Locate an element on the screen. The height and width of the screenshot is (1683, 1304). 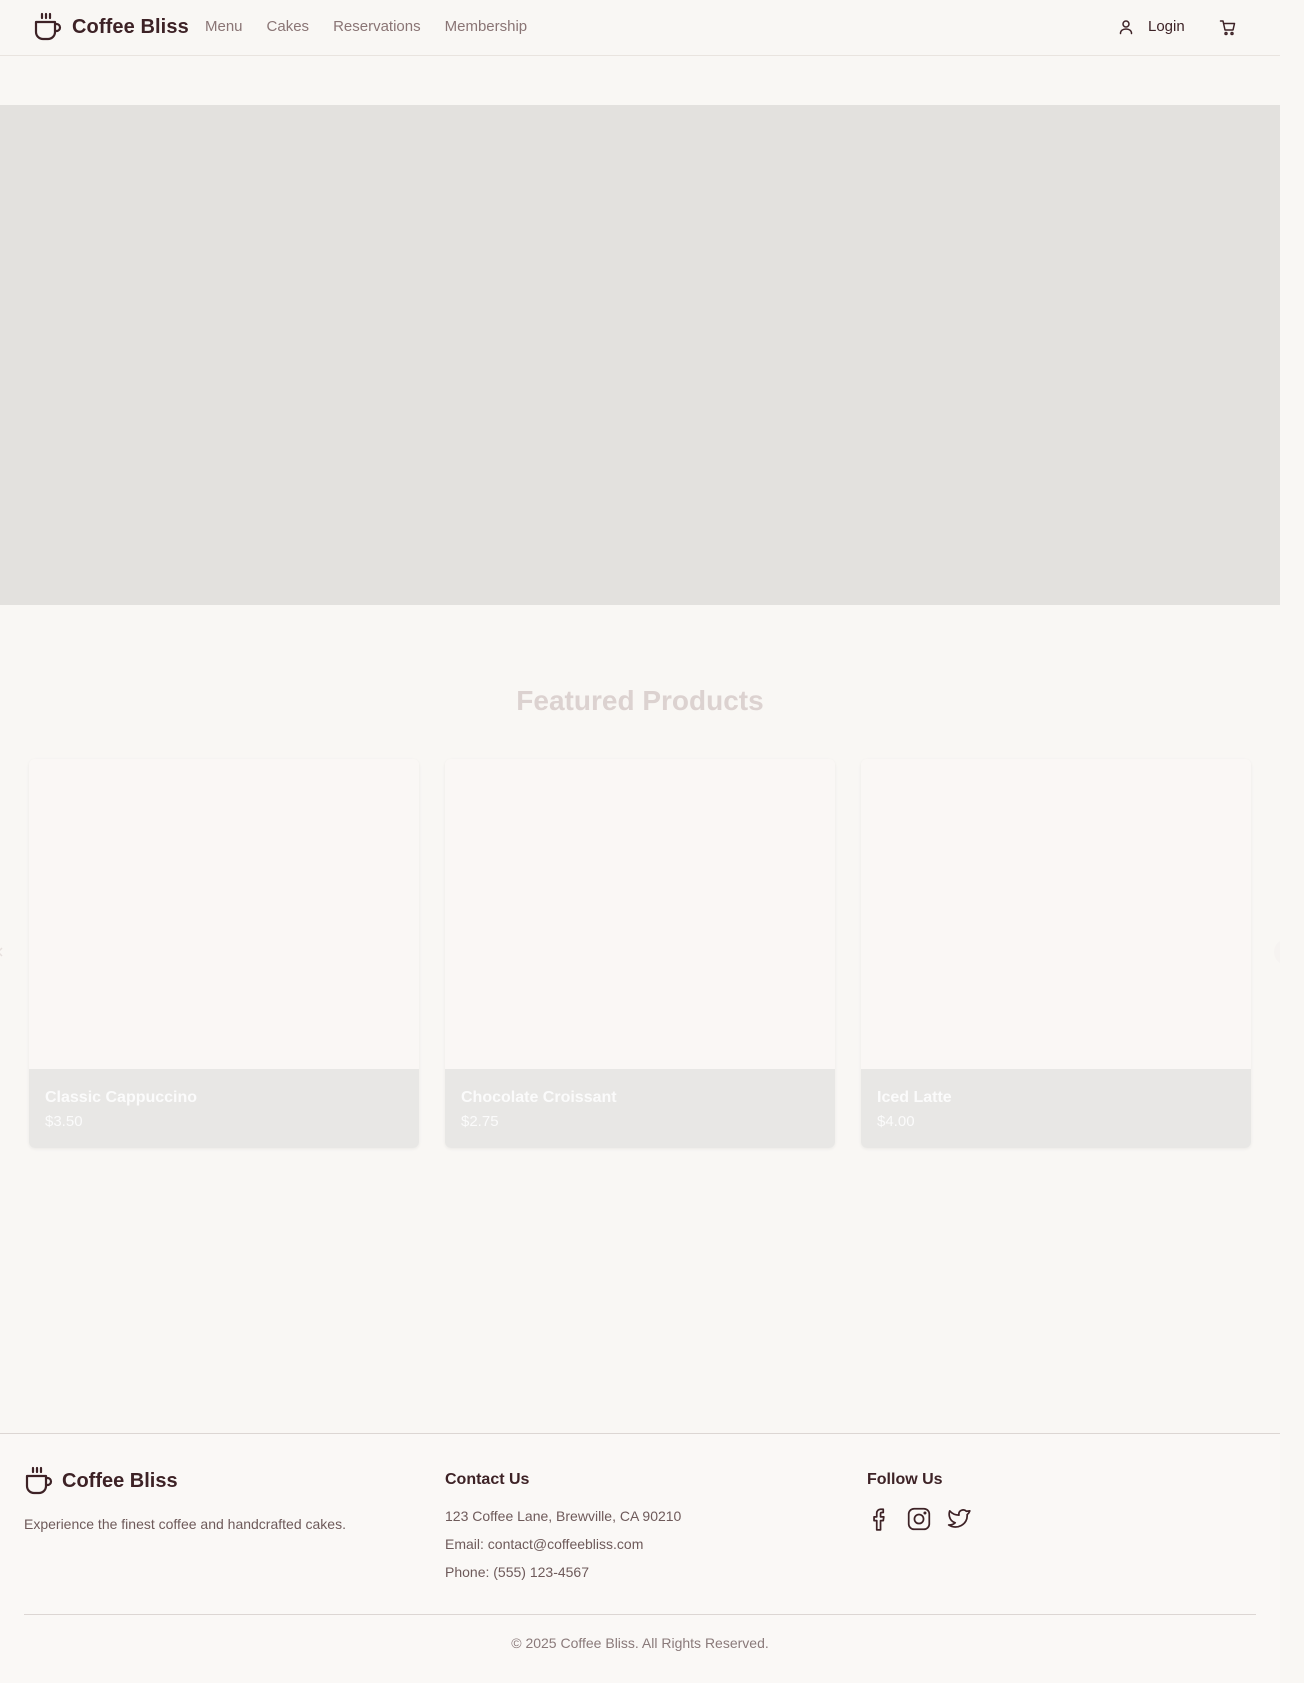
brand-logo: Coffee Bliss is located at coordinates (111, 27).